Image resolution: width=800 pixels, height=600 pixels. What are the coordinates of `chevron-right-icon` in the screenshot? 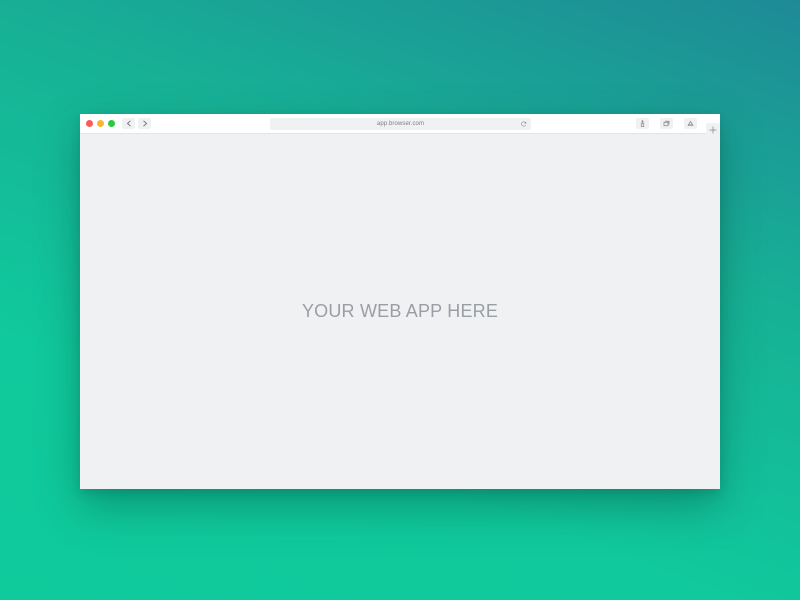 It's located at (144, 123).